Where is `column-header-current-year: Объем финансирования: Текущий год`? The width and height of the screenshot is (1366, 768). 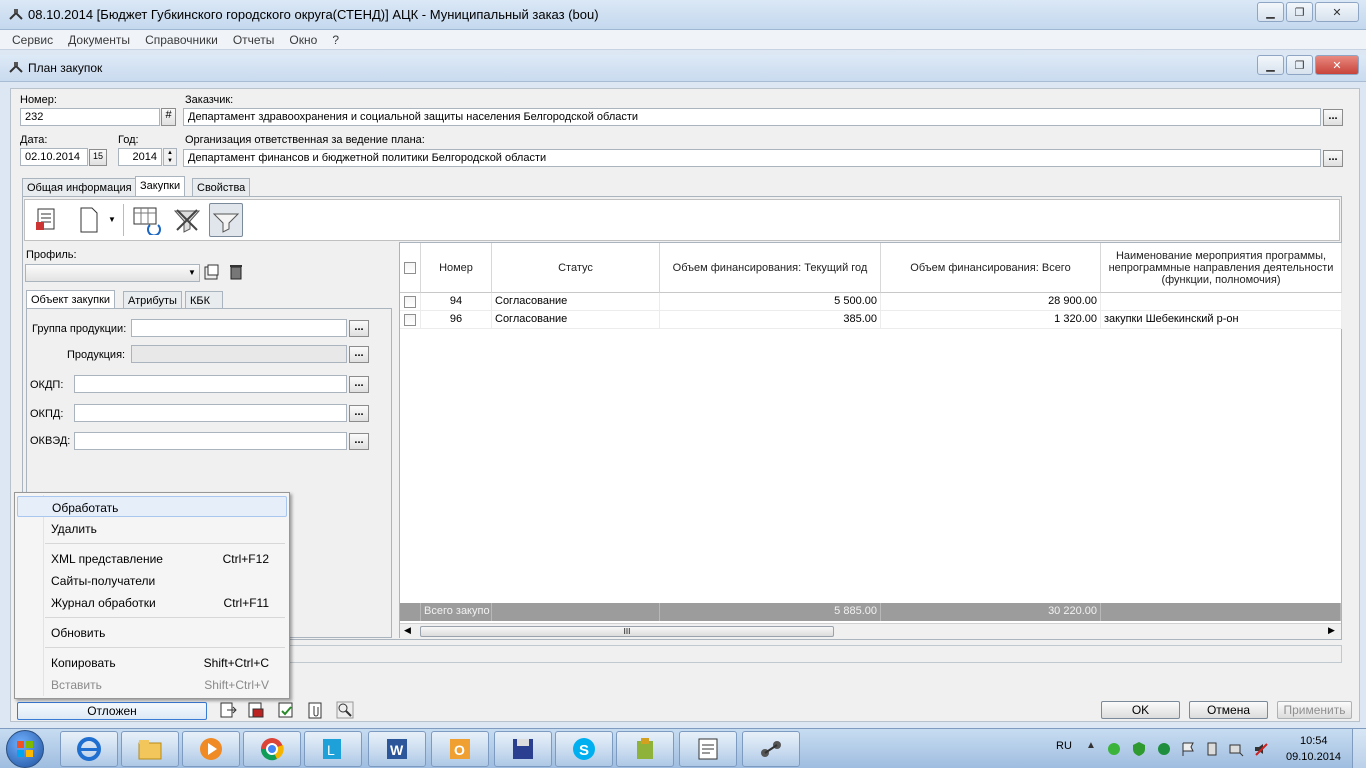
column-header-current-year: Объем финансирования: Текущий год is located at coordinates (770, 268).